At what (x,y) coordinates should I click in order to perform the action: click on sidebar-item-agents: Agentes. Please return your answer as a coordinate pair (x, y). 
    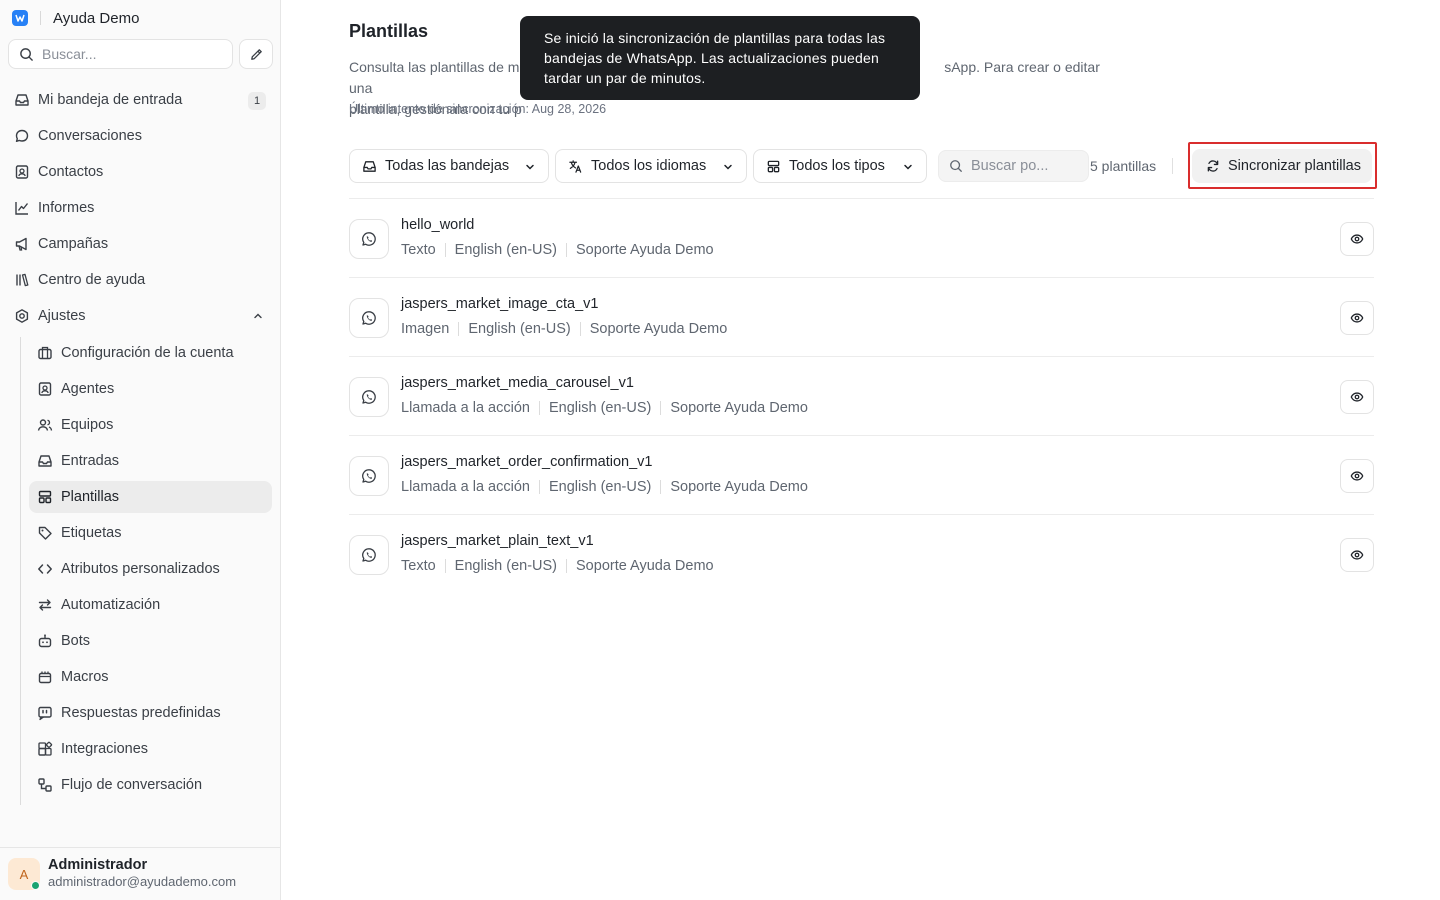
    Looking at the image, I should click on (150, 389).